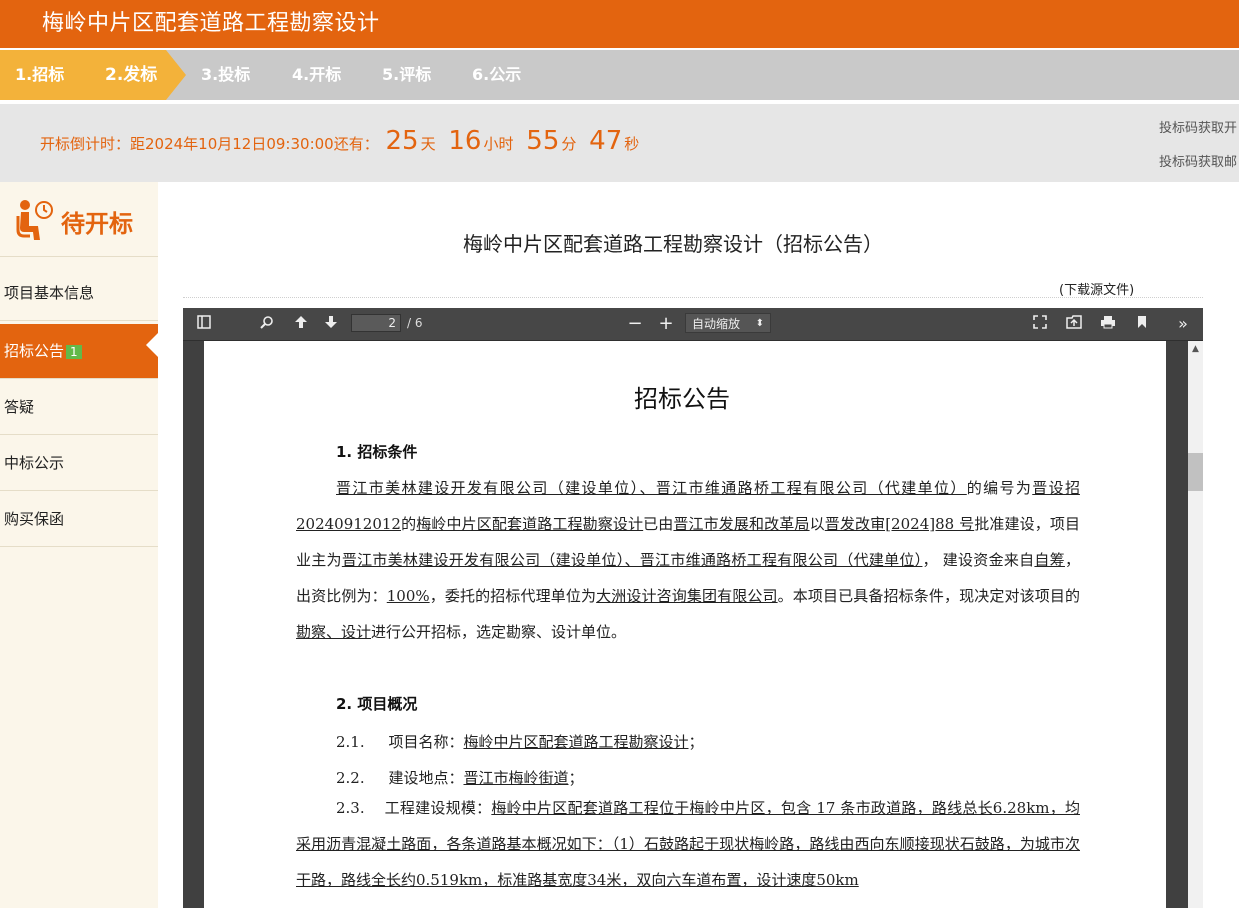 The width and height of the screenshot is (1239, 908). I want to click on step-issue: 2.发标, so click(131, 75).